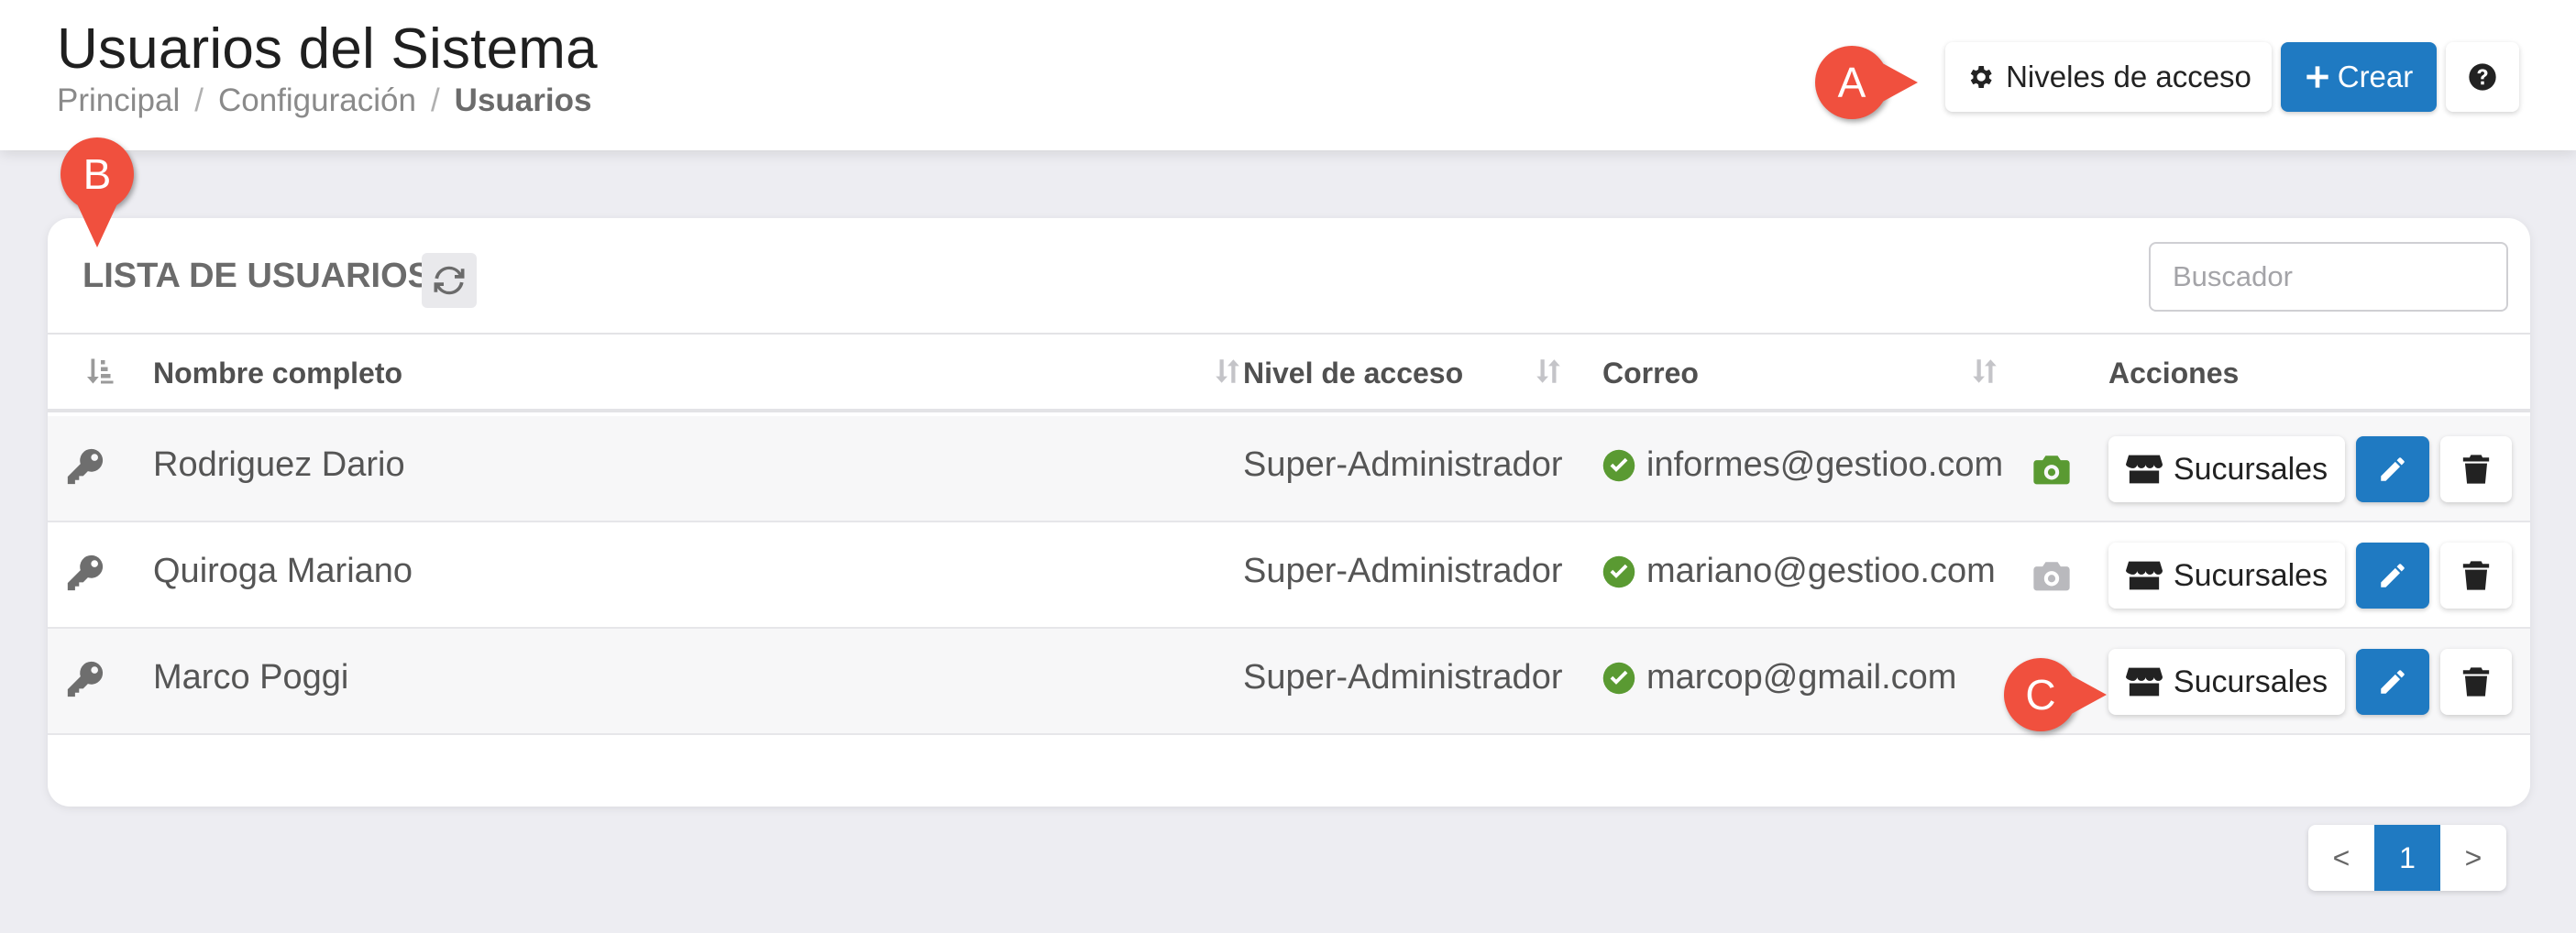  I want to click on user-email-text: informes@gestioo.com, so click(1825, 465).